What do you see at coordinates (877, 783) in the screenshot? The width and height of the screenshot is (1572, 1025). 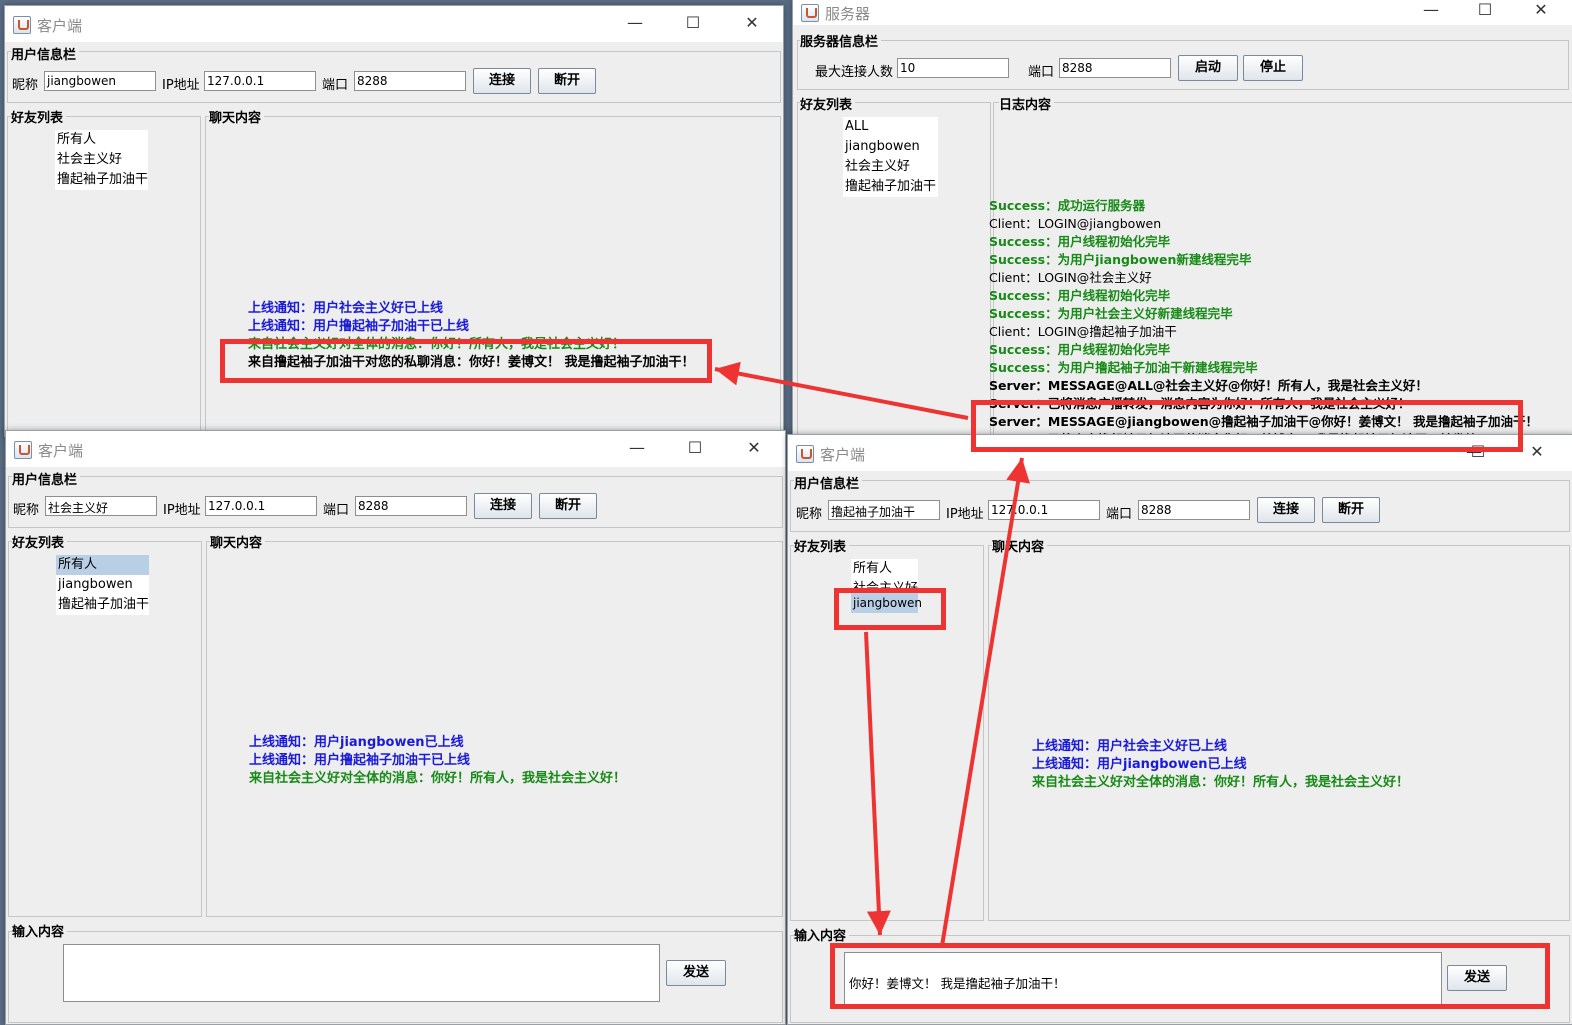 I see `arrow-select-to-input` at bounding box center [877, 783].